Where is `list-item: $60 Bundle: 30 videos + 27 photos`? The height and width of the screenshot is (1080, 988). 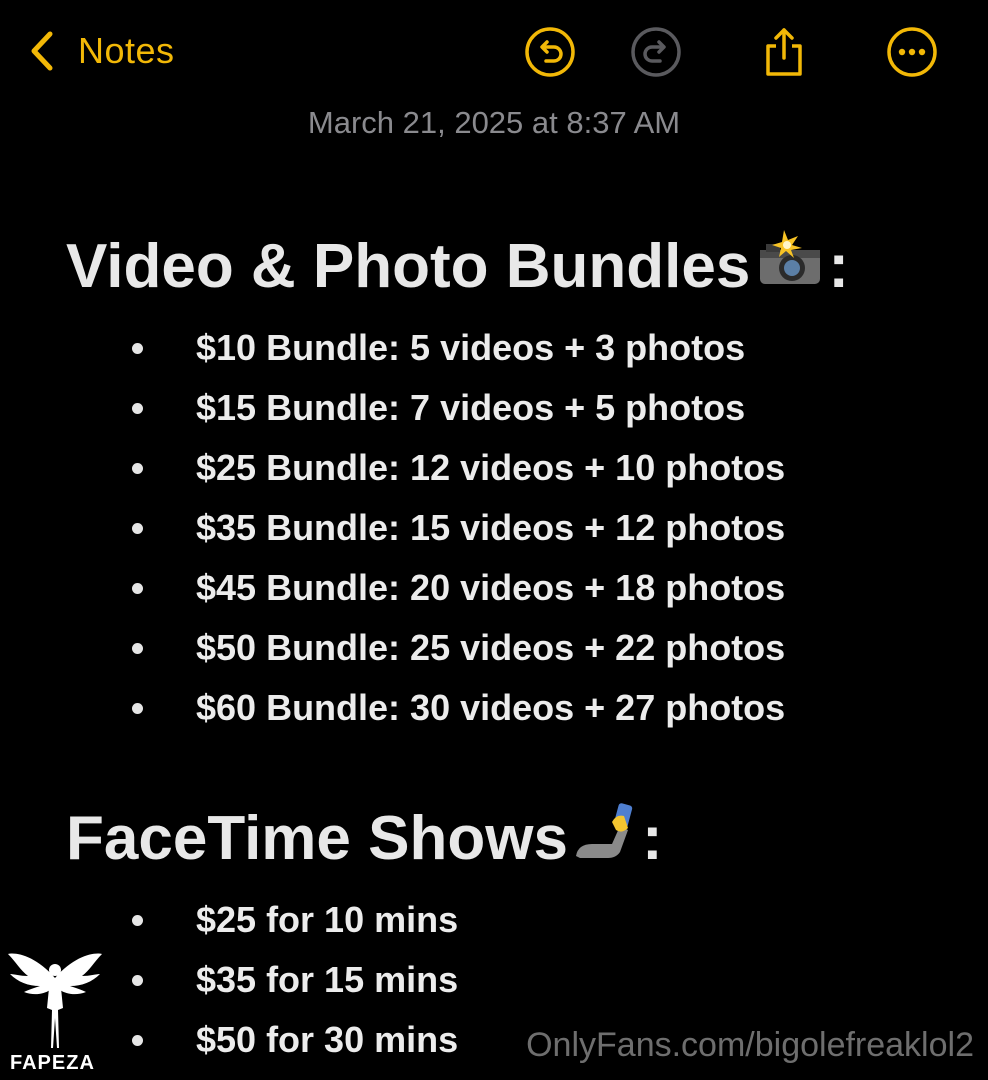
list-item: $60 Bundle: 30 videos + 27 photos is located at coordinates (494, 708).